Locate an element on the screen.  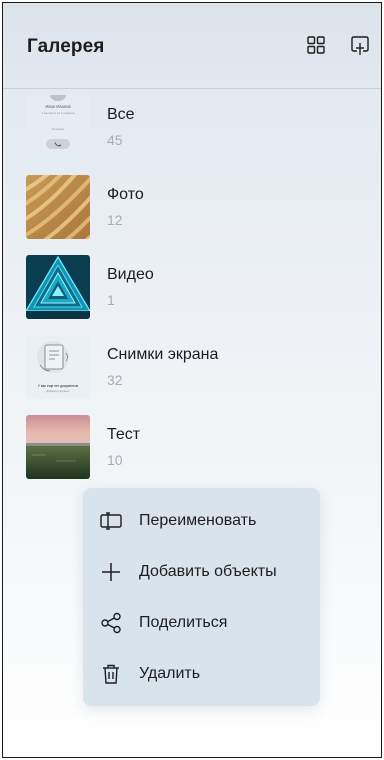
app-header: Галерея is located at coordinates (192, 46).